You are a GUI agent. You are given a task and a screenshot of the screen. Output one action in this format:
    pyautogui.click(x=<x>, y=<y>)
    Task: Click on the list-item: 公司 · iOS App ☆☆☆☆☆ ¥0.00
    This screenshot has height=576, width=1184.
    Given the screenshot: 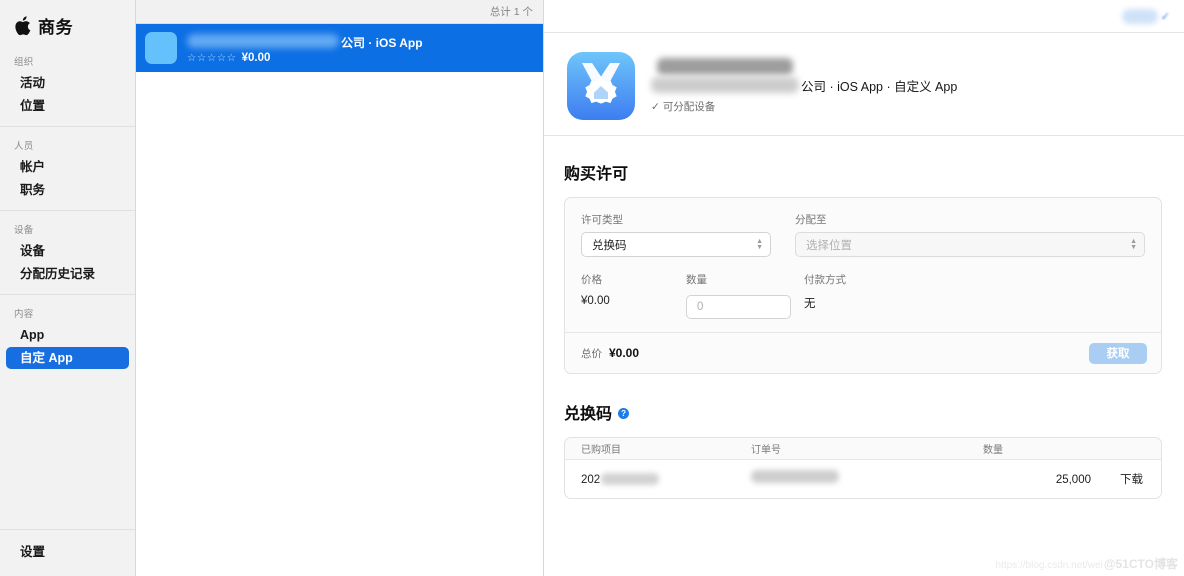 What is the action you would take?
    pyautogui.click(x=339, y=48)
    